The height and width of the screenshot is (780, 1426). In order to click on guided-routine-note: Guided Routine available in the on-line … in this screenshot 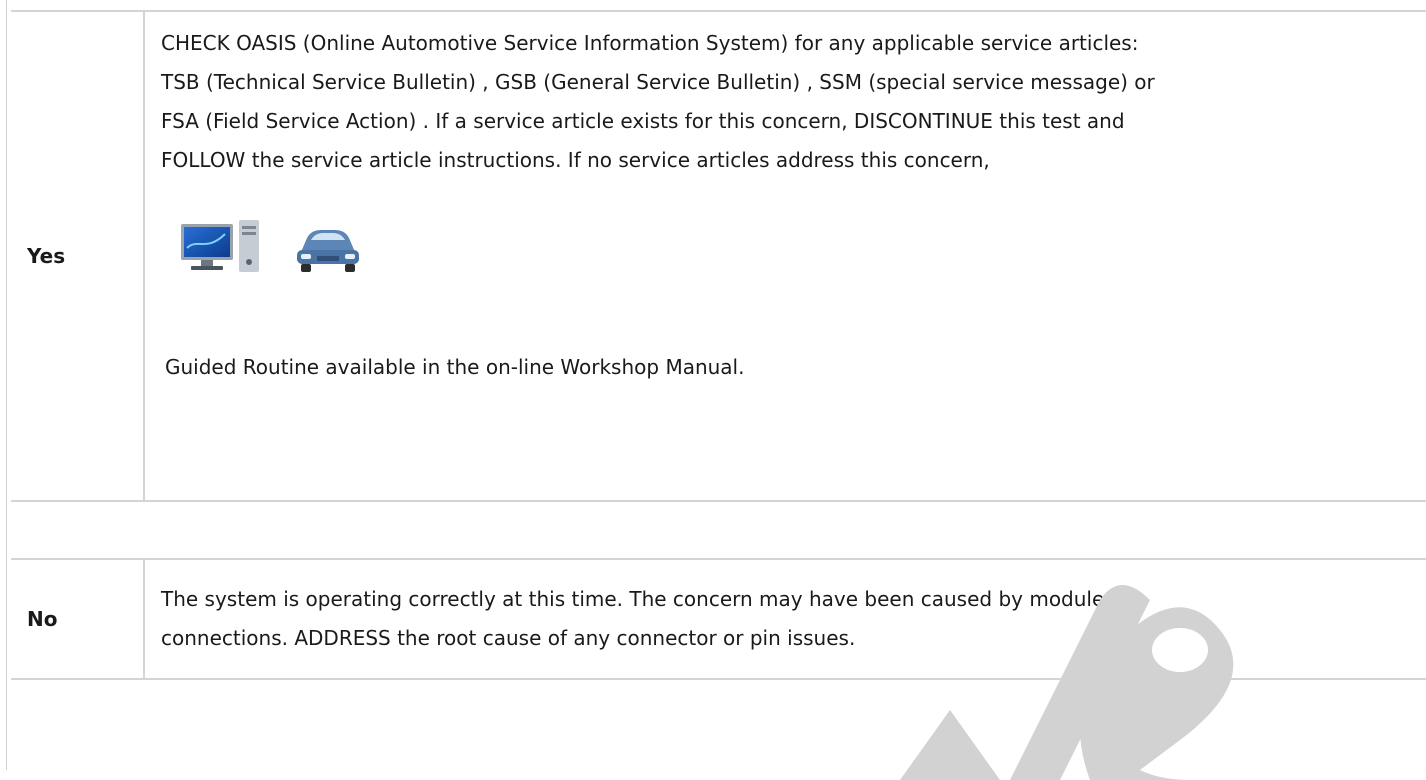, I will do `click(455, 367)`.